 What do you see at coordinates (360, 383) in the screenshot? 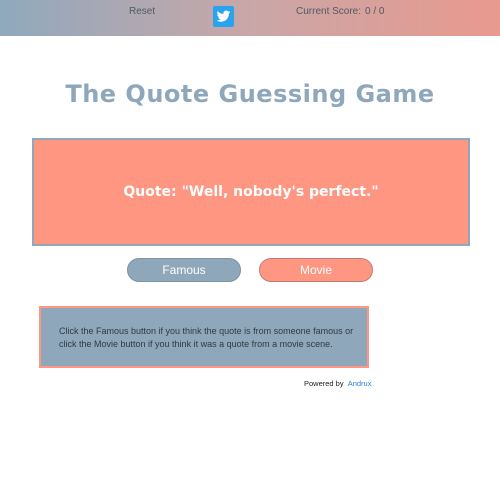
I see `author-link: Andrux` at bounding box center [360, 383].